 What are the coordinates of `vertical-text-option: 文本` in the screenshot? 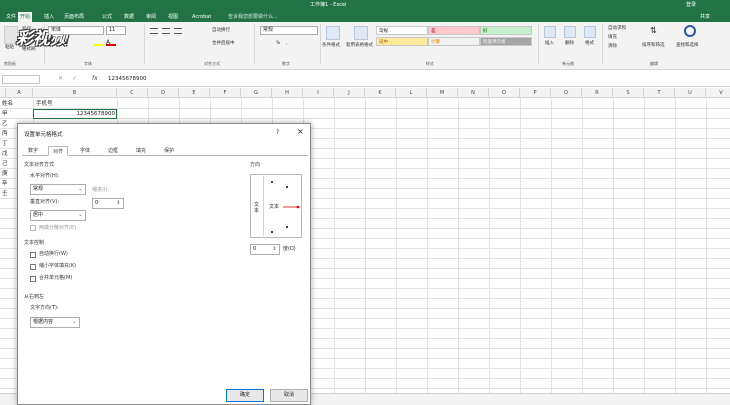 It's located at (258, 206).